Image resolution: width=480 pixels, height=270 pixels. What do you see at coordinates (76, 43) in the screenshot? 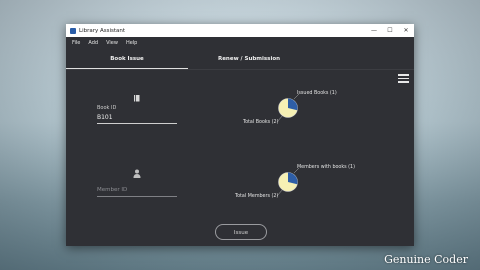
I see `menu-file: File` at bounding box center [76, 43].